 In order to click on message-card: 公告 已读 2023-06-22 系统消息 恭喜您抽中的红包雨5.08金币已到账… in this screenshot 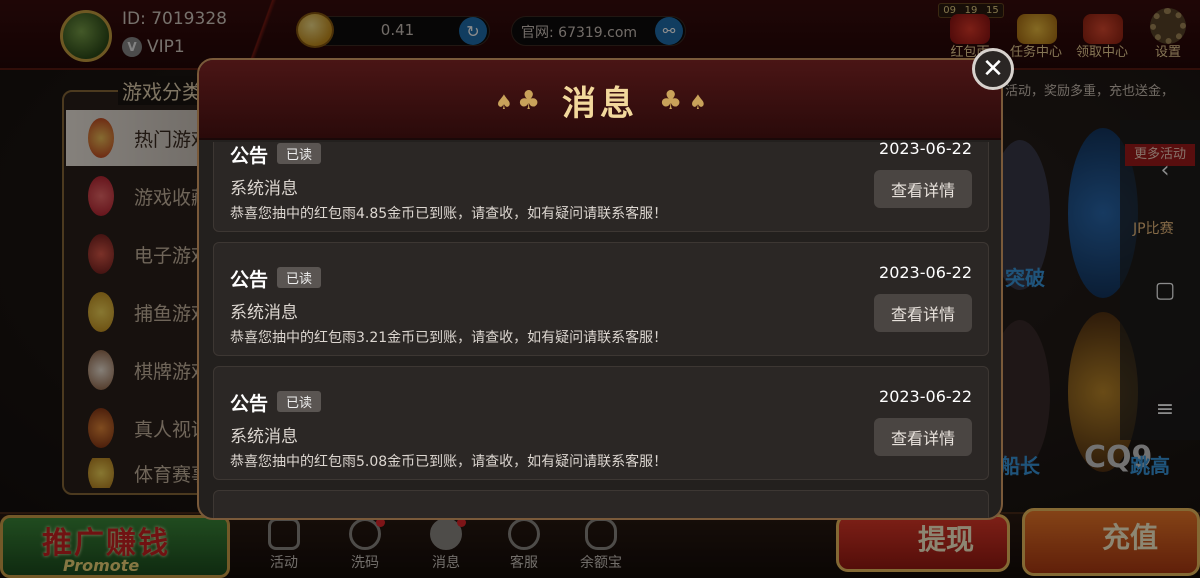, I will do `click(601, 423)`.